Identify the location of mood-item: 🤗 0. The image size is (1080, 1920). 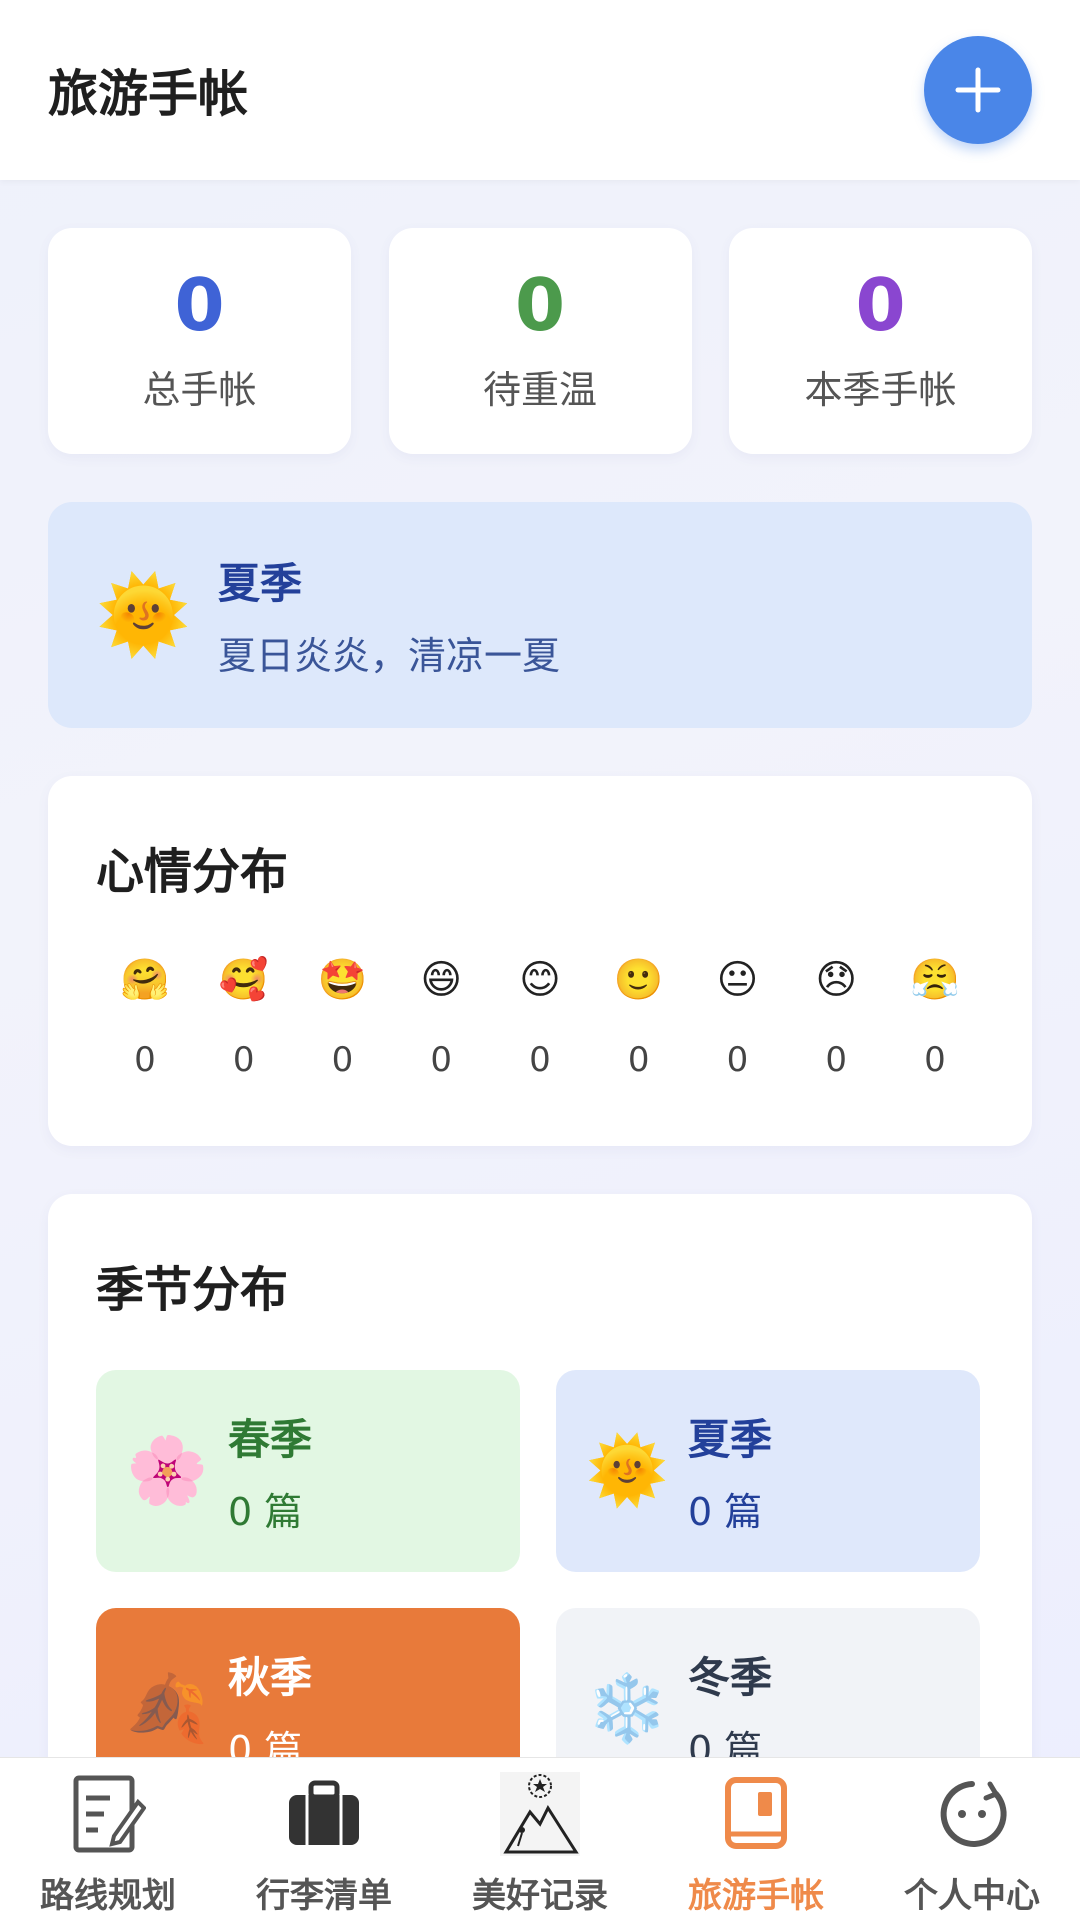
(145, 1020).